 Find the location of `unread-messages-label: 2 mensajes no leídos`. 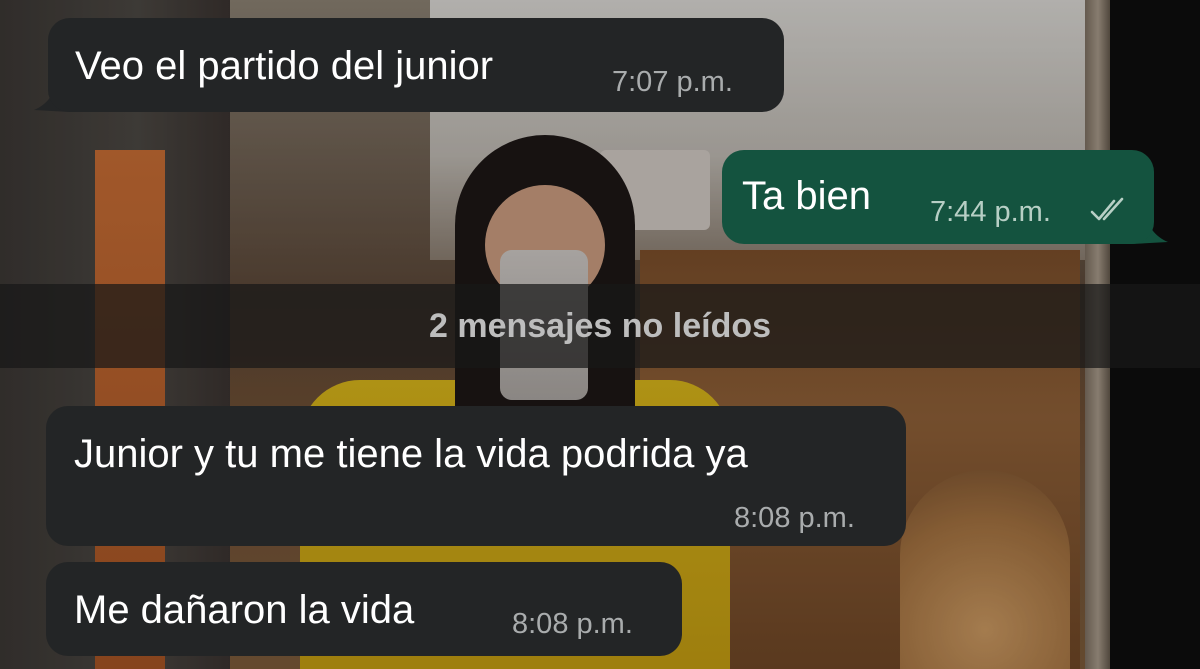

unread-messages-label: 2 mensajes no leídos is located at coordinates (600, 325).